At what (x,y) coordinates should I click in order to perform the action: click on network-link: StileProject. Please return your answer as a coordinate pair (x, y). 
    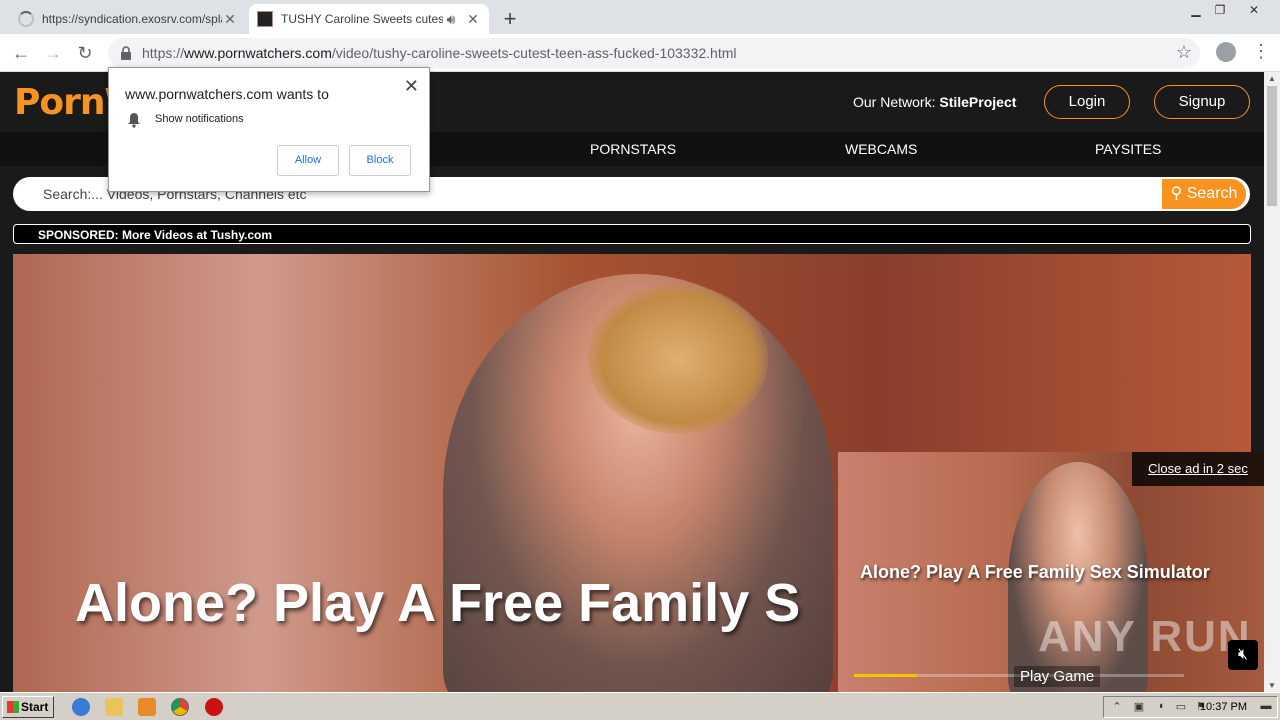
    Looking at the image, I should click on (977, 102).